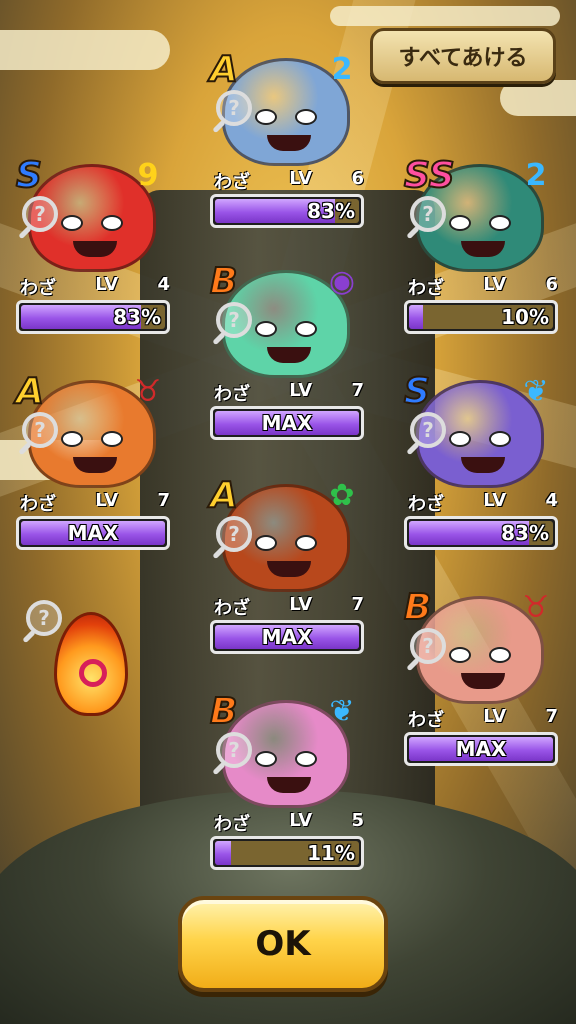 The height and width of the screenshot is (1024, 576). I want to click on progress-text: 10%, so click(525, 317).